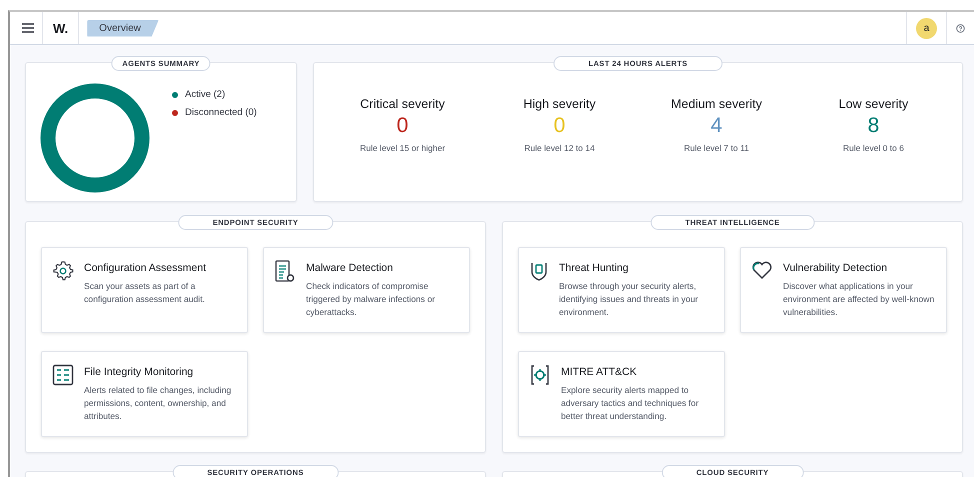 Image resolution: width=974 pixels, height=477 pixels. What do you see at coordinates (402, 126) in the screenshot?
I see `severity-count: 0` at bounding box center [402, 126].